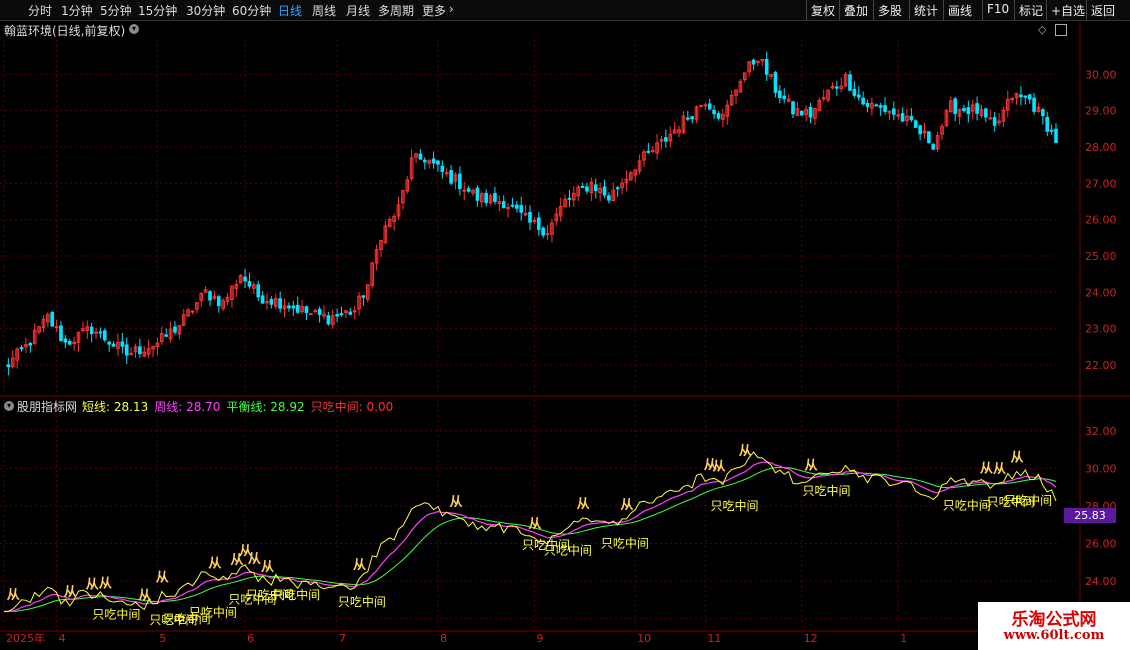  I want to click on diamond-icon: ◇, so click(1042, 29).